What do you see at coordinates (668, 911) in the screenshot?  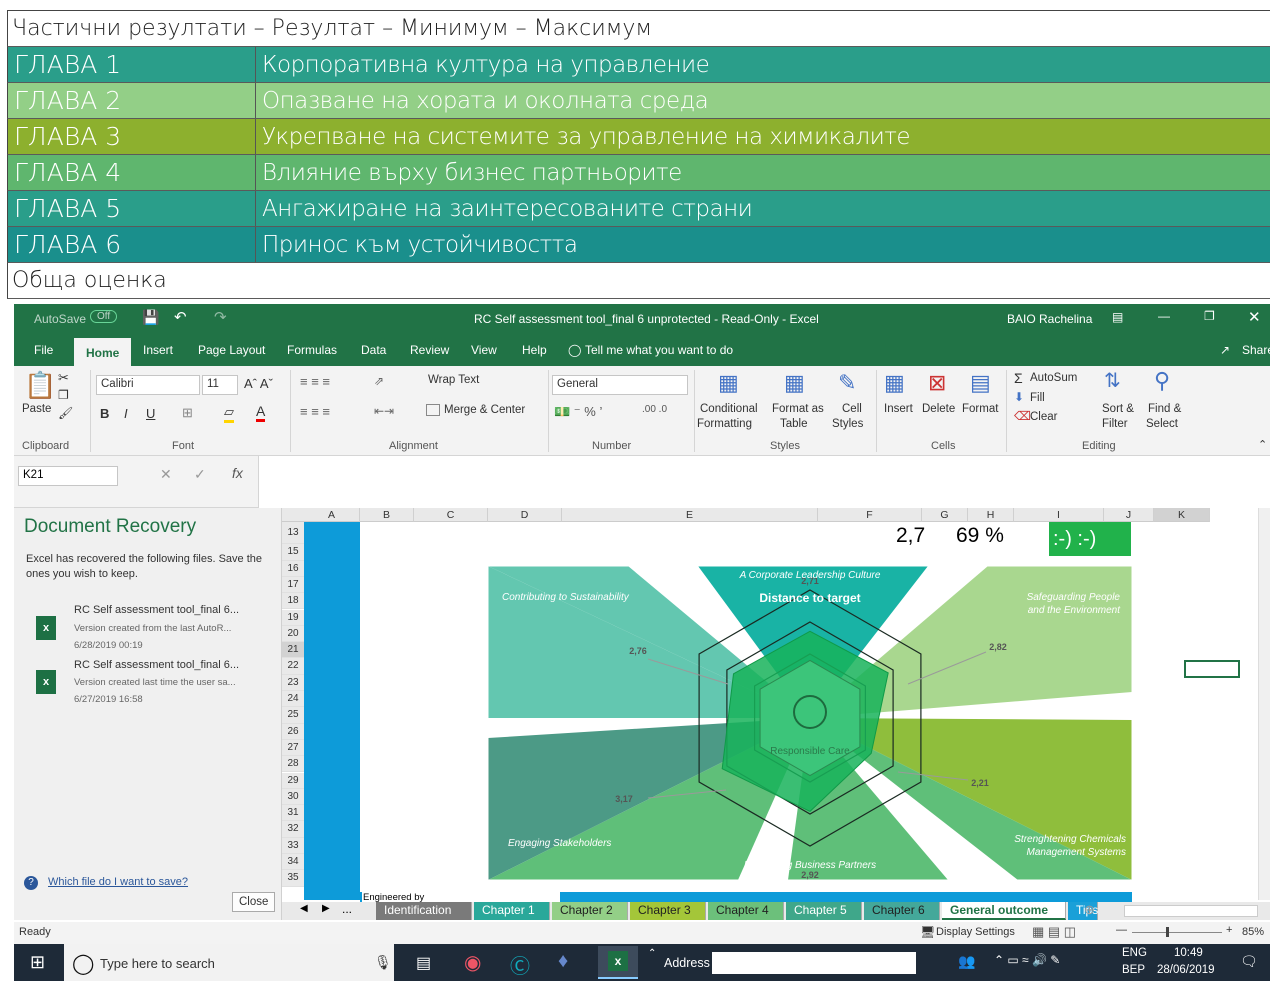 I see `sheet-tab: Chapter 3` at bounding box center [668, 911].